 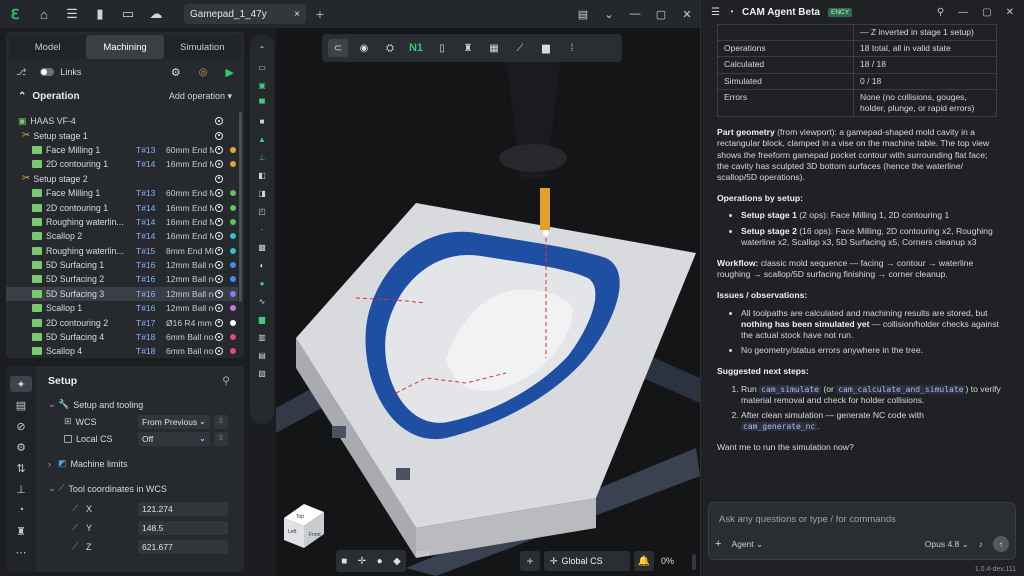 I want to click on local-cs-pick-button: ⁞⁞, so click(x=221, y=438).